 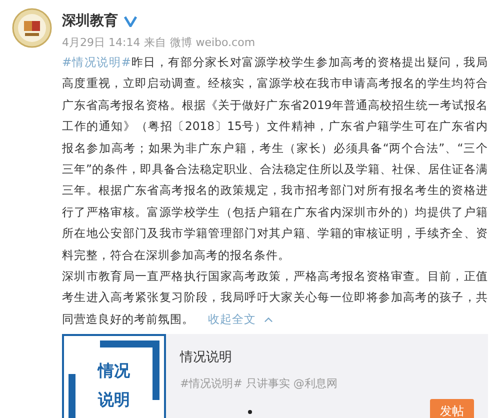 I want to click on source-link: 微博 weibo.com, so click(x=213, y=42).